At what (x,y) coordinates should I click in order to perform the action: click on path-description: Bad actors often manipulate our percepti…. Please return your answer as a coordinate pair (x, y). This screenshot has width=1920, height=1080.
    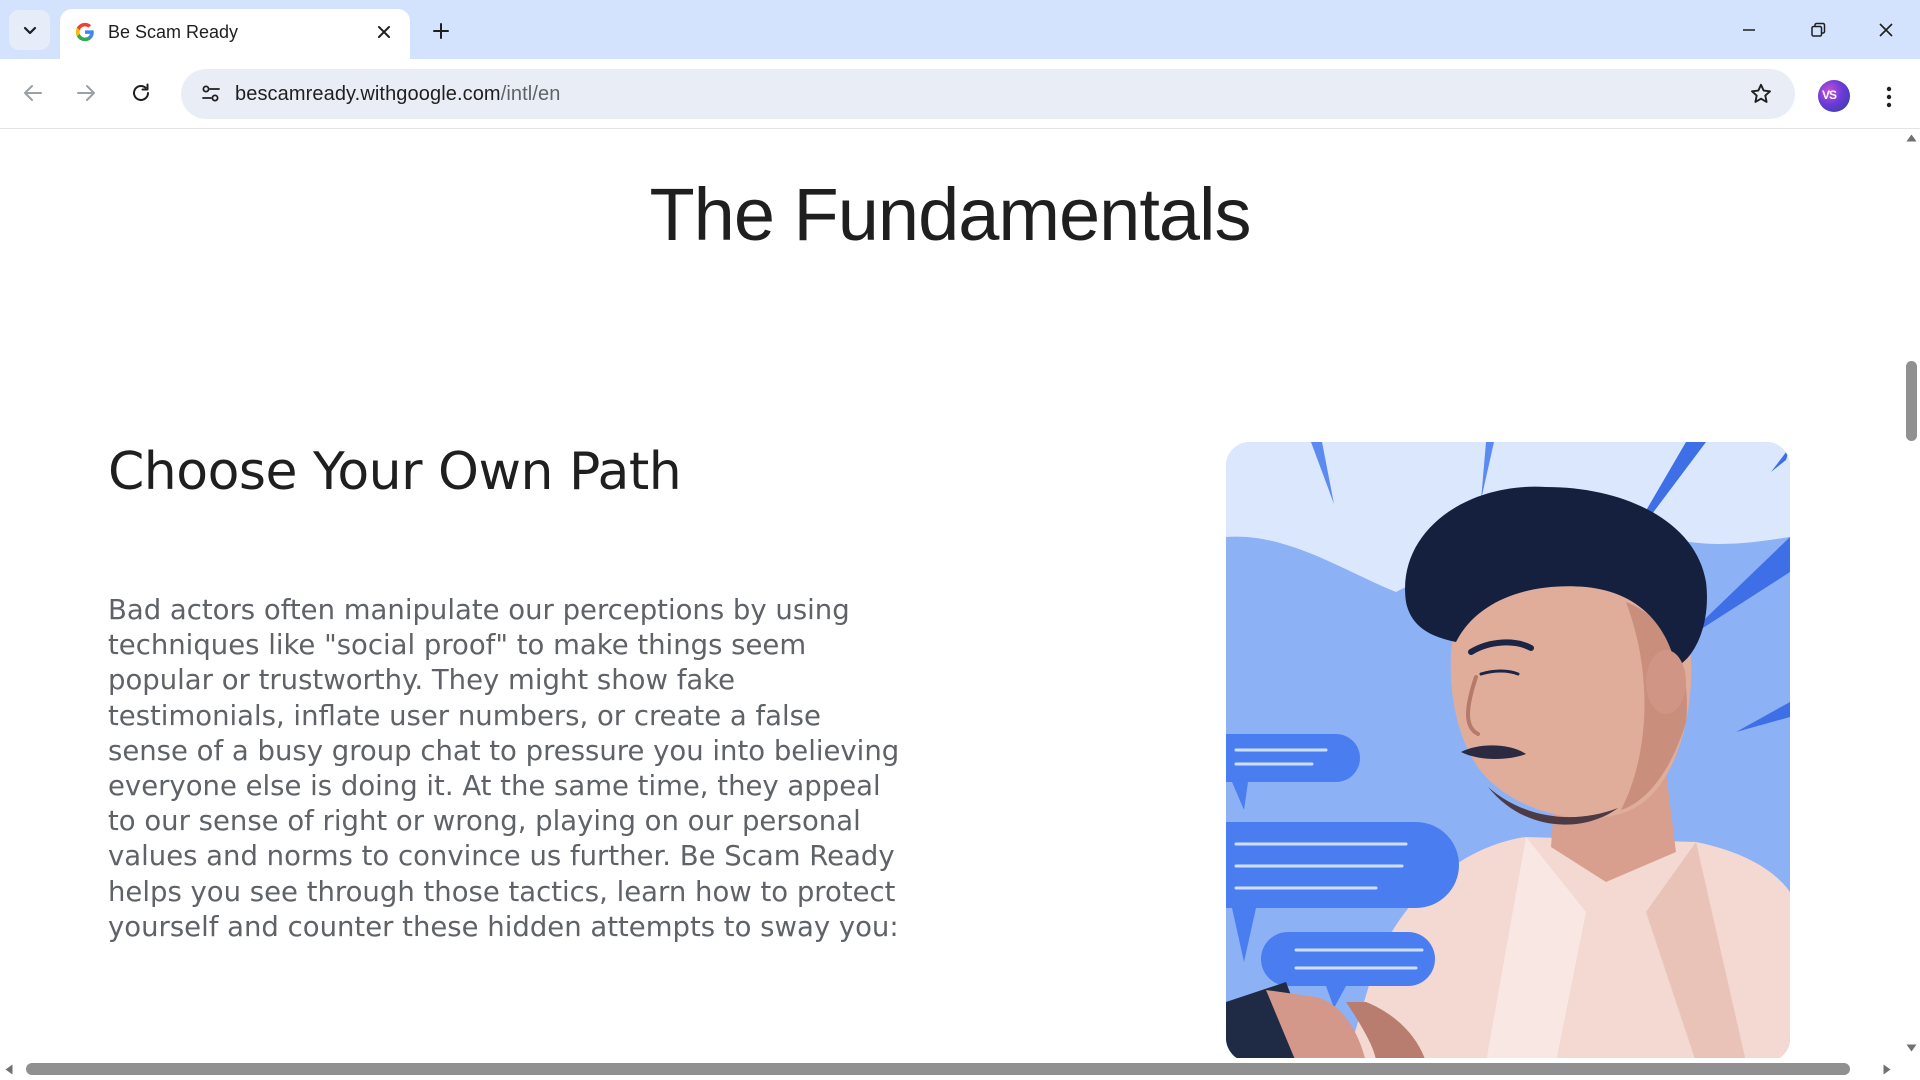
    Looking at the image, I should click on (504, 768).